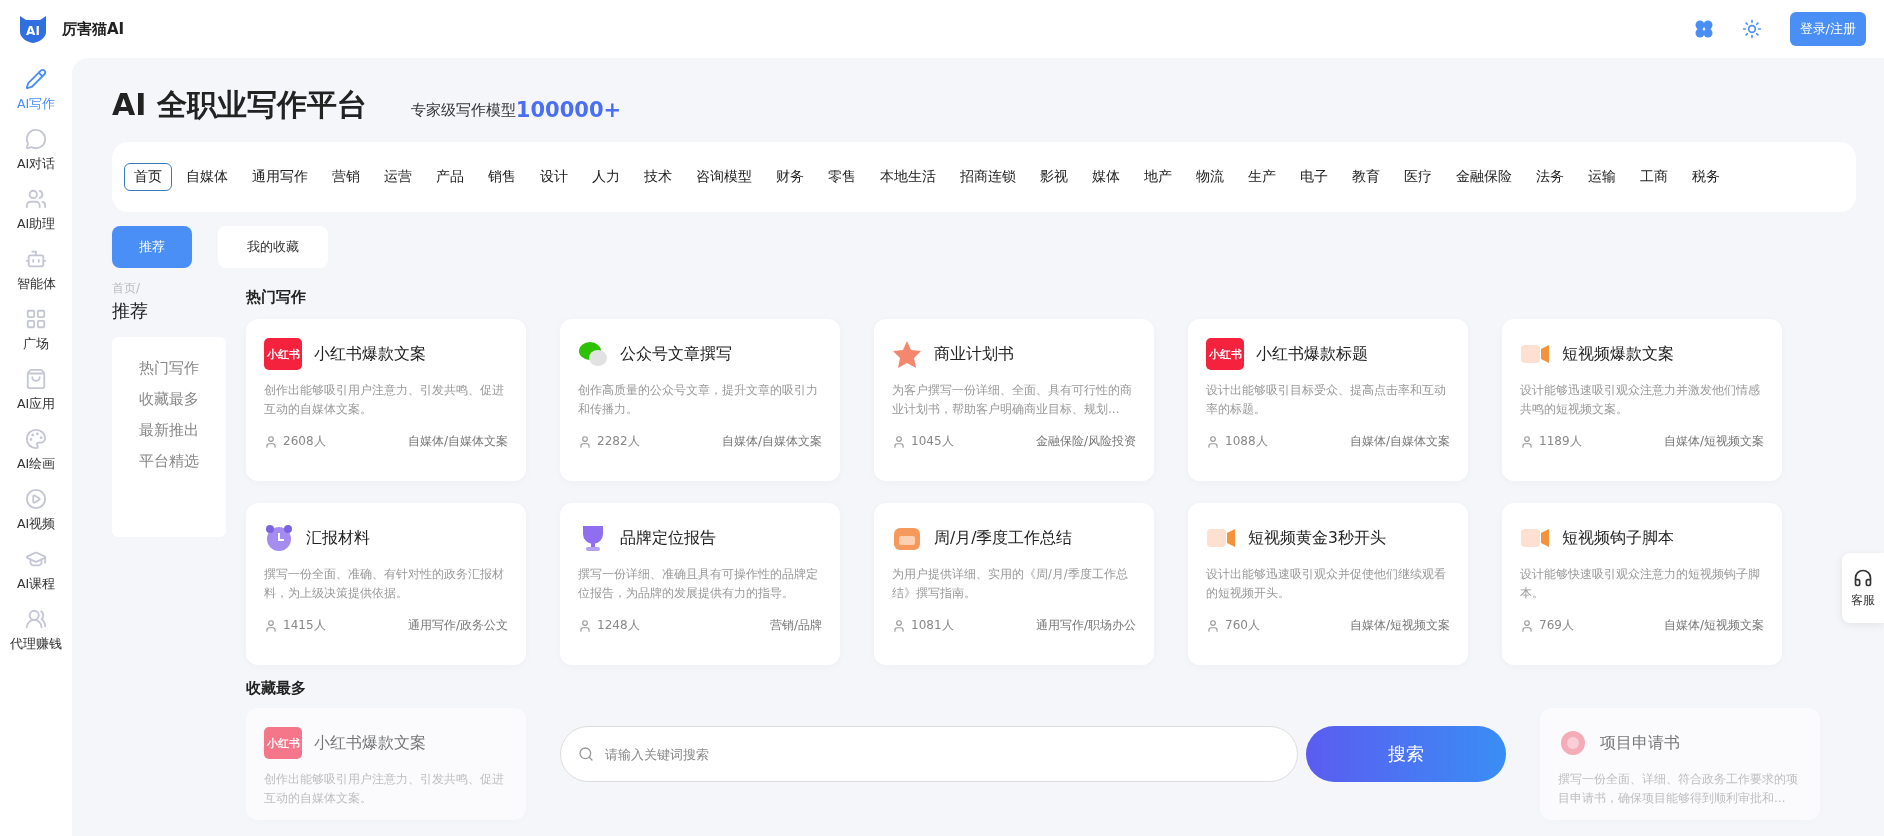  What do you see at coordinates (398, 177) in the screenshot?
I see `category-tab: 运营` at bounding box center [398, 177].